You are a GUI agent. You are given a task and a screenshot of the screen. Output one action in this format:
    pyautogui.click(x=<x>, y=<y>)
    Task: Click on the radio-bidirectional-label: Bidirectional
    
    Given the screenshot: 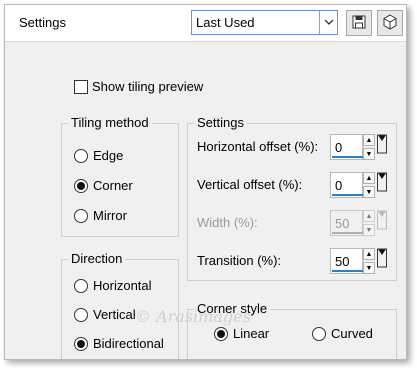 What is the action you would take?
    pyautogui.click(x=128, y=343)
    